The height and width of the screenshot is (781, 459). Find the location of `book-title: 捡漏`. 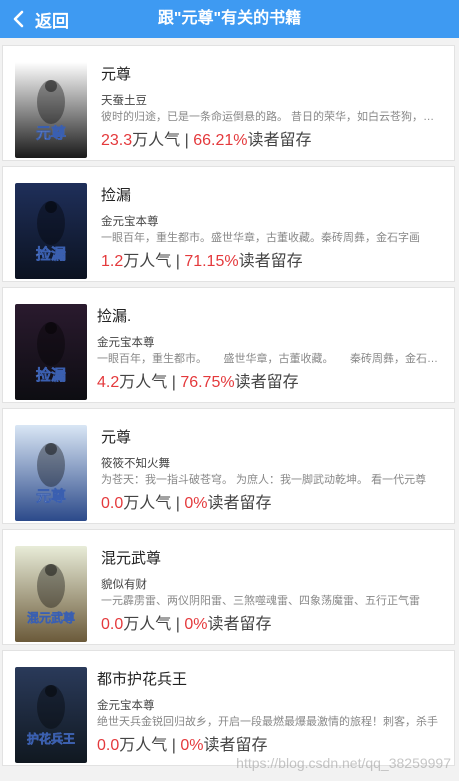

book-title: 捡漏 is located at coordinates (272, 196).